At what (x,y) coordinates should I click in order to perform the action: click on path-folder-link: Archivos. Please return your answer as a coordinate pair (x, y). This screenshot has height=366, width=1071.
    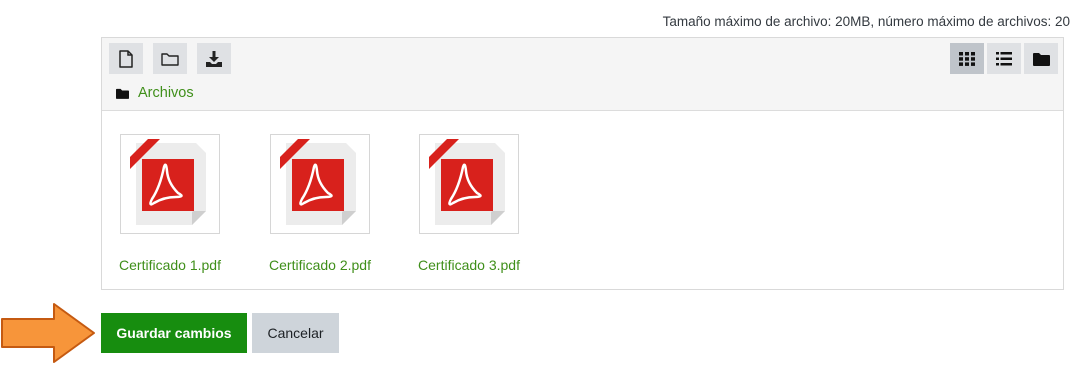
    Looking at the image, I should click on (166, 93).